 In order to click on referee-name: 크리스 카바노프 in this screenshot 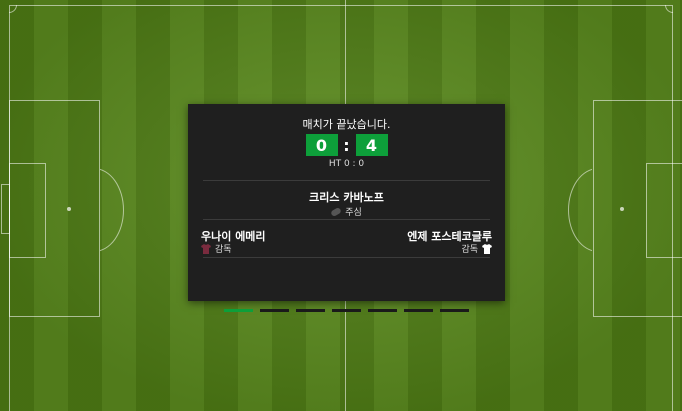, I will do `click(346, 197)`.